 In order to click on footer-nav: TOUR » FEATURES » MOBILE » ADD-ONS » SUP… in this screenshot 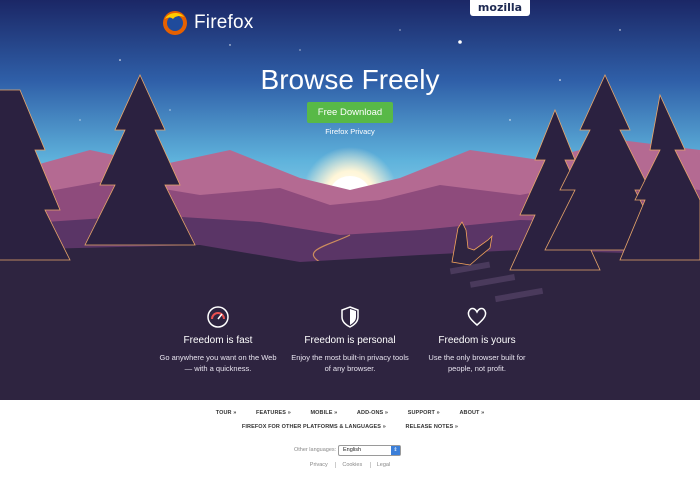, I will do `click(350, 413)`.